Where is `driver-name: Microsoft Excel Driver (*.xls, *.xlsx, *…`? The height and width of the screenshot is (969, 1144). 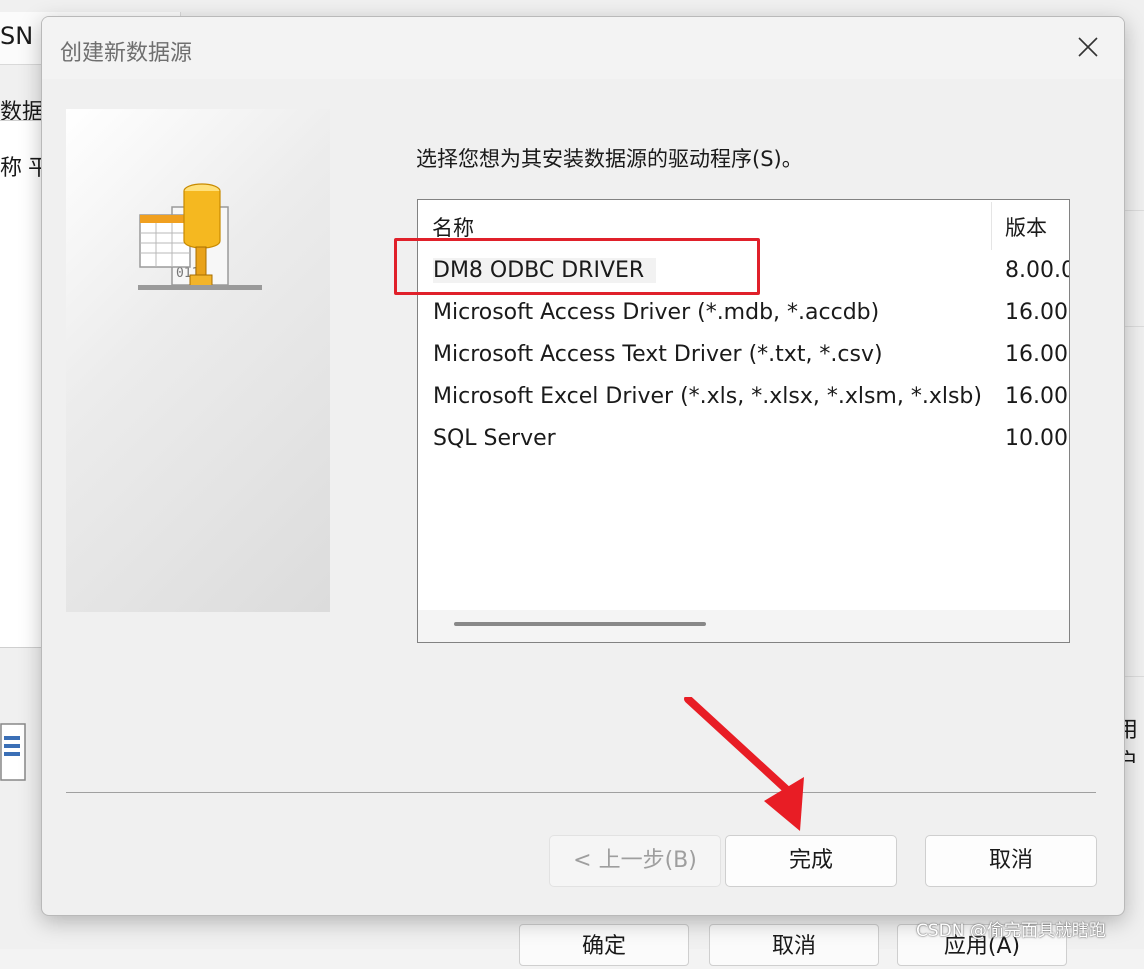
driver-name: Microsoft Excel Driver (*.xls, *.xlsx, *… is located at coordinates (707, 396).